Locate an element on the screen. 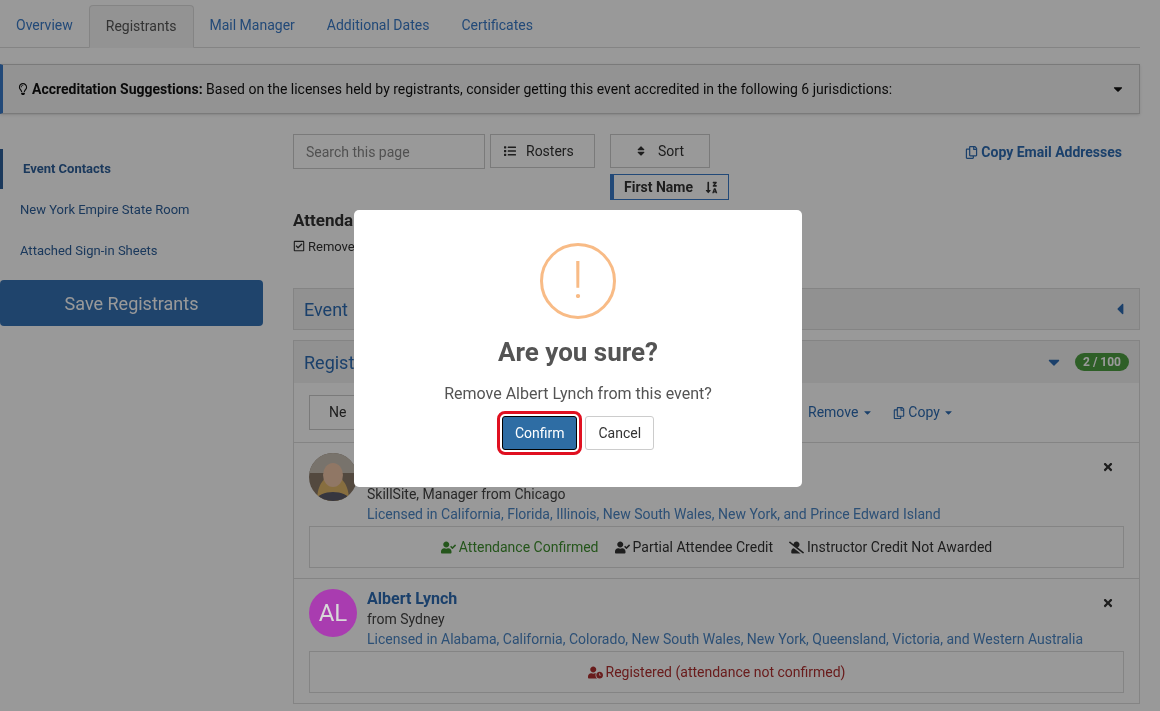 The width and height of the screenshot is (1160, 711). checkbox-label: Remove is located at coordinates (331, 246).